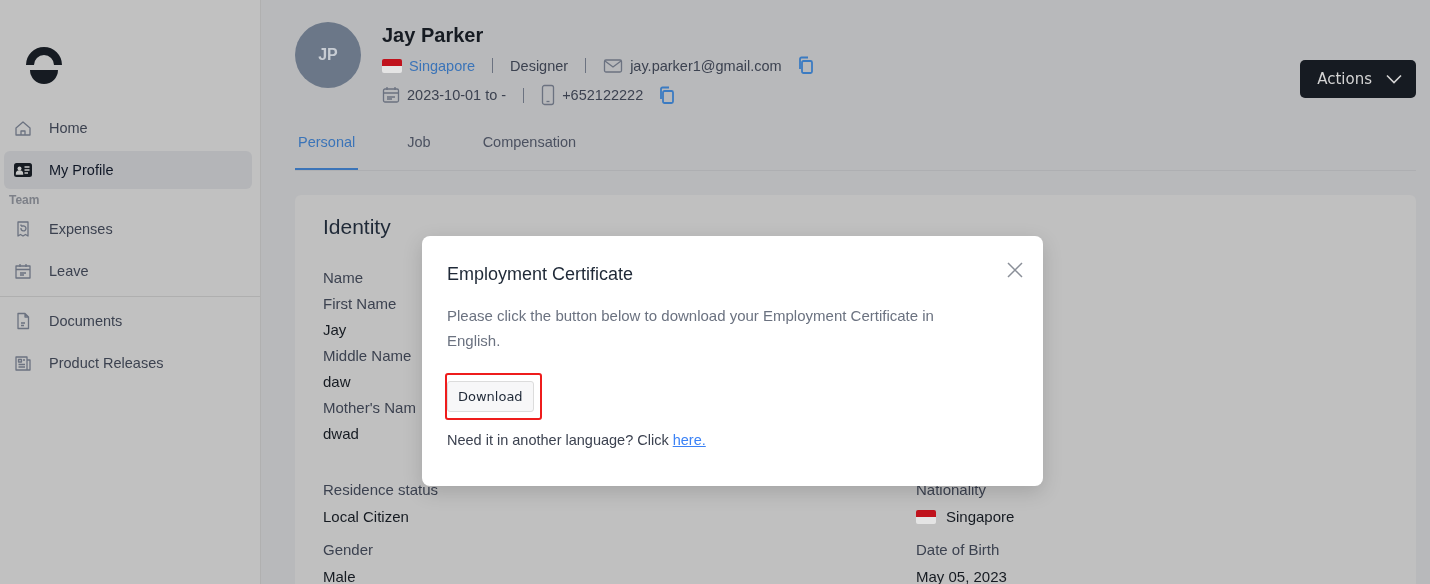 The width and height of the screenshot is (1430, 584). What do you see at coordinates (691, 328) in the screenshot?
I see `modal-message: Please click the button below to download your Employment Certificate in English.` at bounding box center [691, 328].